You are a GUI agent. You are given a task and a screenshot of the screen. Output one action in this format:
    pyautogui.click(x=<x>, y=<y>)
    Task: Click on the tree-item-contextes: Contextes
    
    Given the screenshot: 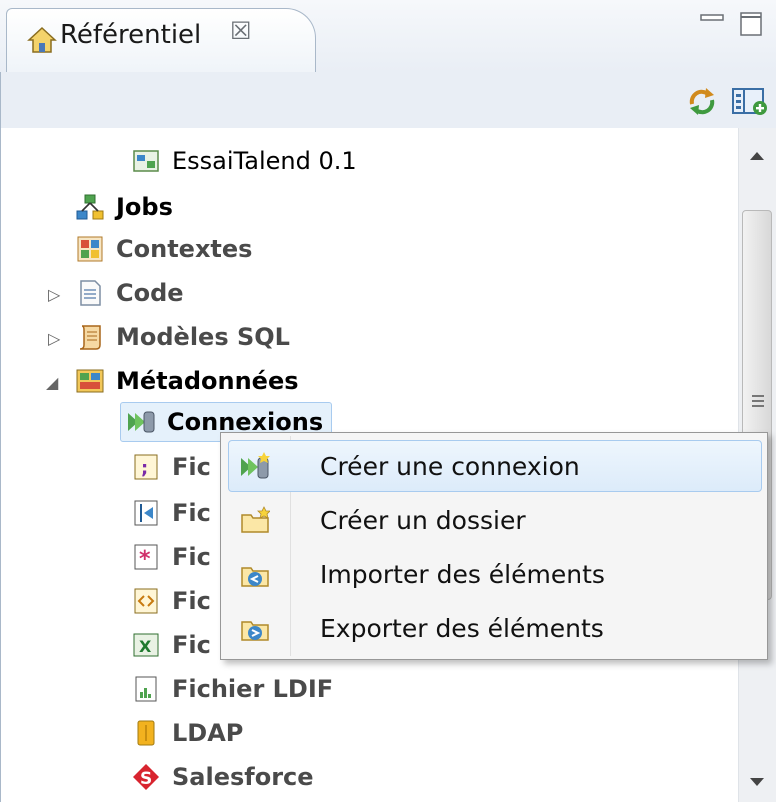 What is the action you would take?
    pyautogui.click(x=164, y=249)
    